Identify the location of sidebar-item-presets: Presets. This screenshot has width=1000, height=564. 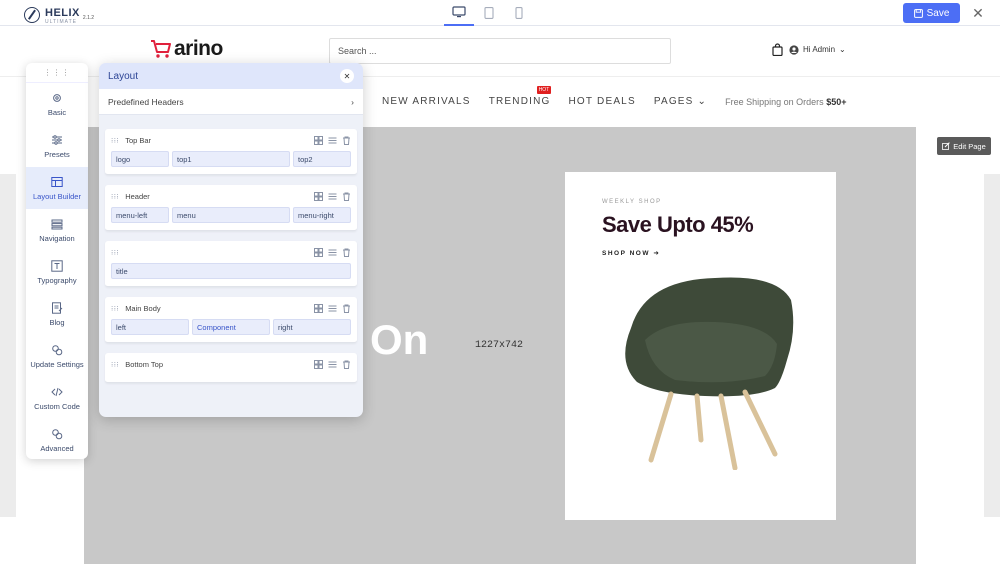
(57, 146).